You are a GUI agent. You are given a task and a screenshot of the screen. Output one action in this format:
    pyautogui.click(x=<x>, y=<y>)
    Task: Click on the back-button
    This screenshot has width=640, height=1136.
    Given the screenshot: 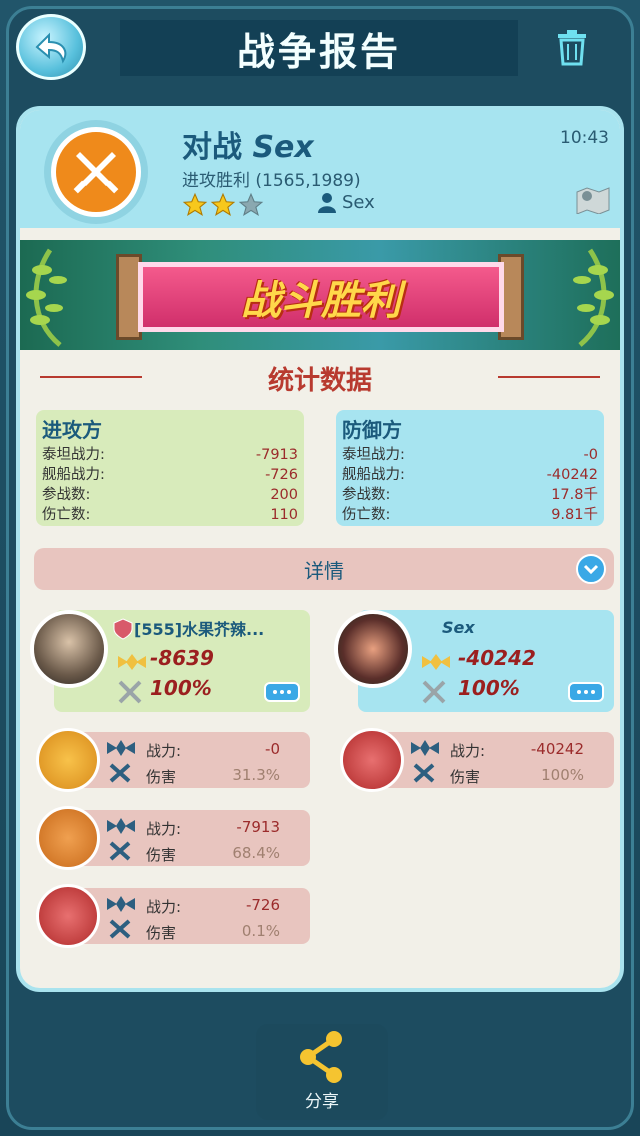 What is the action you would take?
    pyautogui.click(x=51, y=47)
    